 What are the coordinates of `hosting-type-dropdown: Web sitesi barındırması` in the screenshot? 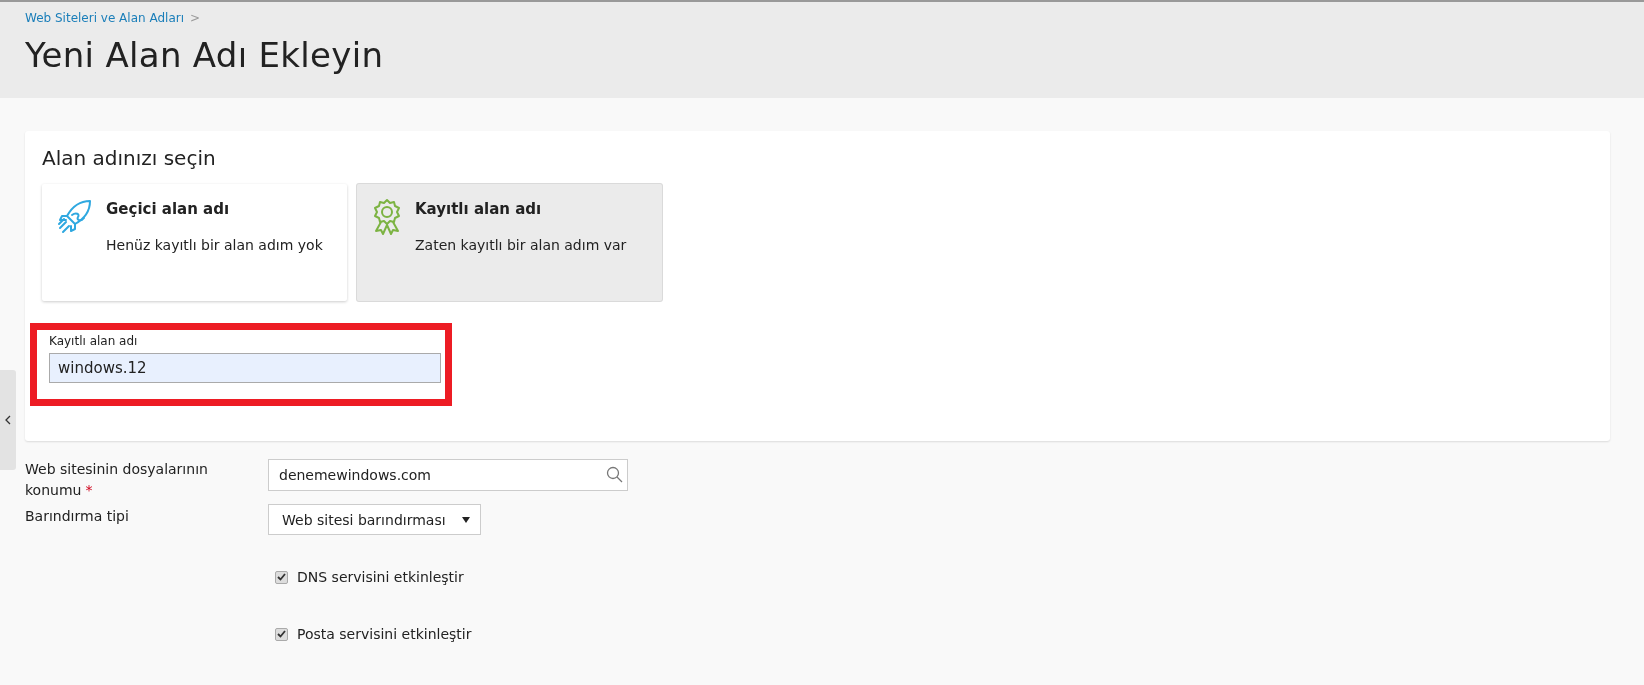 It's located at (374, 519).